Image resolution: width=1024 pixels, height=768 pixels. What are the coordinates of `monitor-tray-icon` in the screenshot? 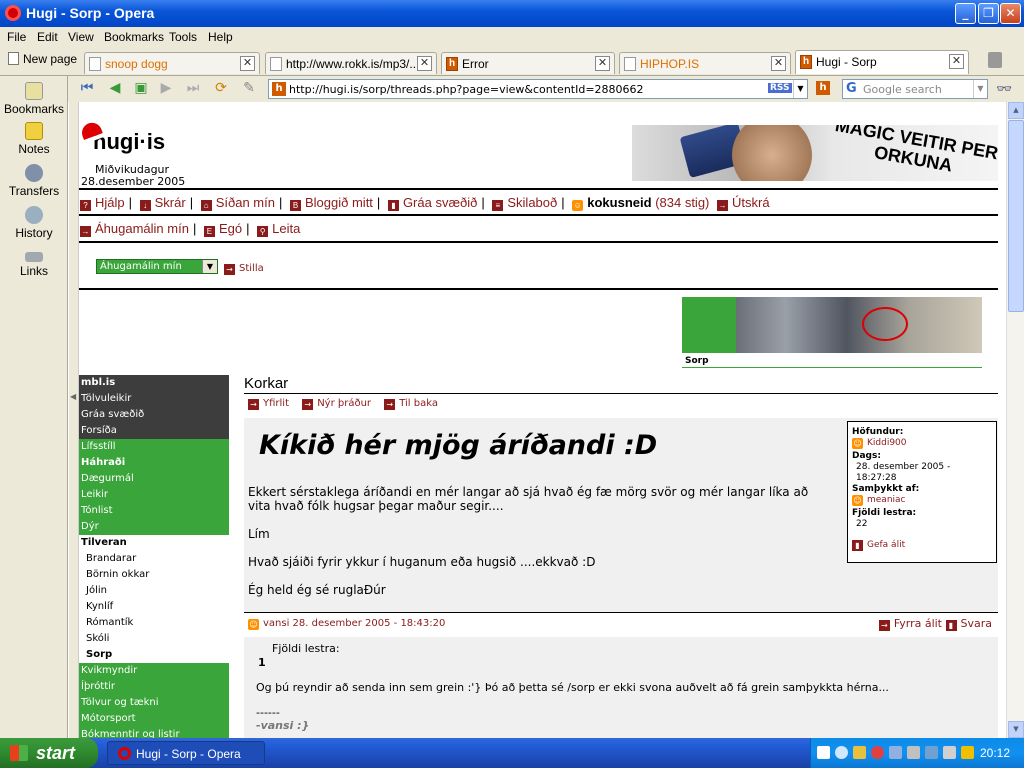 It's located at (895, 752).